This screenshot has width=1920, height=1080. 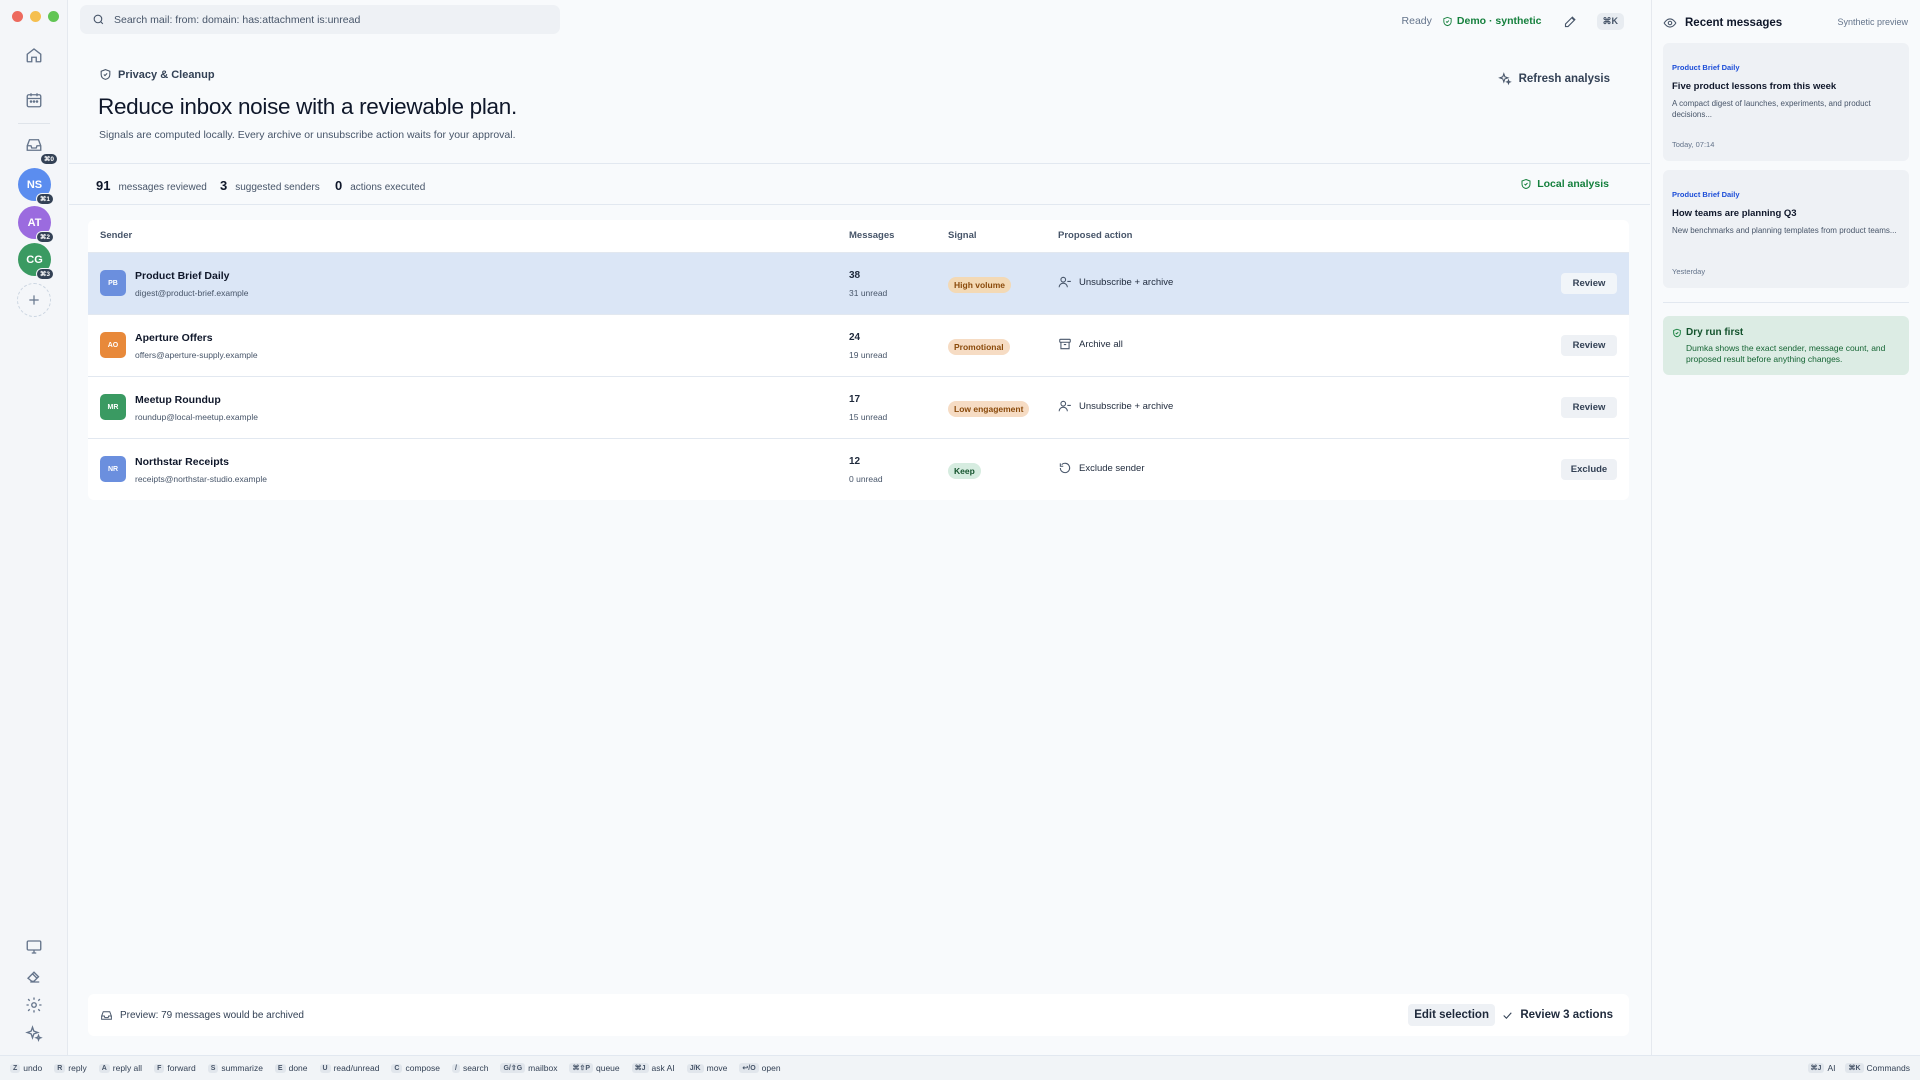 What do you see at coordinates (53, 16) in the screenshot?
I see `zoom-window-button` at bounding box center [53, 16].